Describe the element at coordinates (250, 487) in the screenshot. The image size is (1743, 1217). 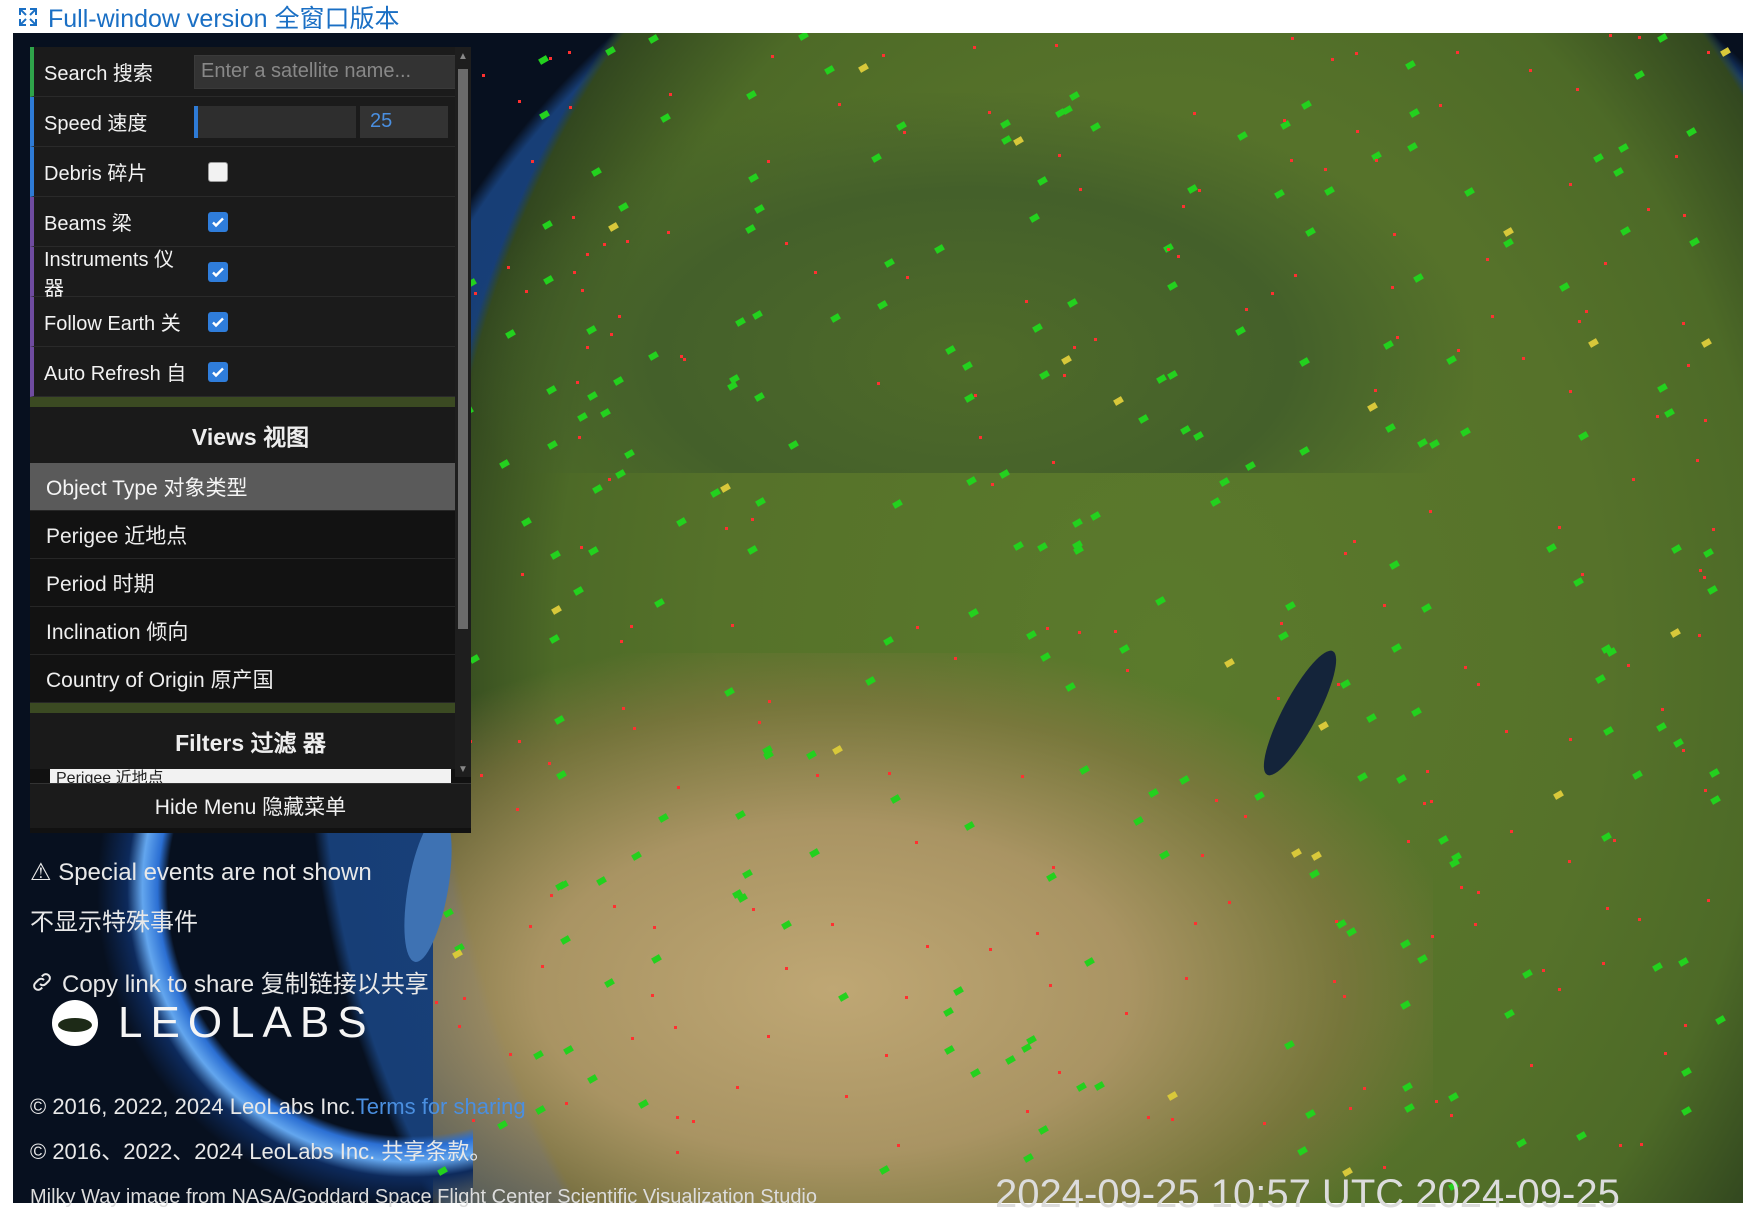
I see `view-object-type: Object Type 对象类型` at that location.